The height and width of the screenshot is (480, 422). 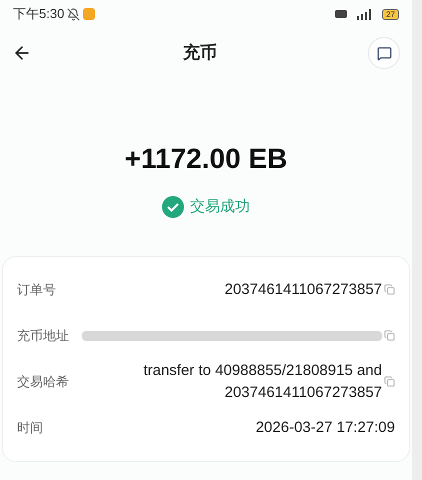 What do you see at coordinates (206, 159) in the screenshot?
I see `amount-text: +1172.00 EB` at bounding box center [206, 159].